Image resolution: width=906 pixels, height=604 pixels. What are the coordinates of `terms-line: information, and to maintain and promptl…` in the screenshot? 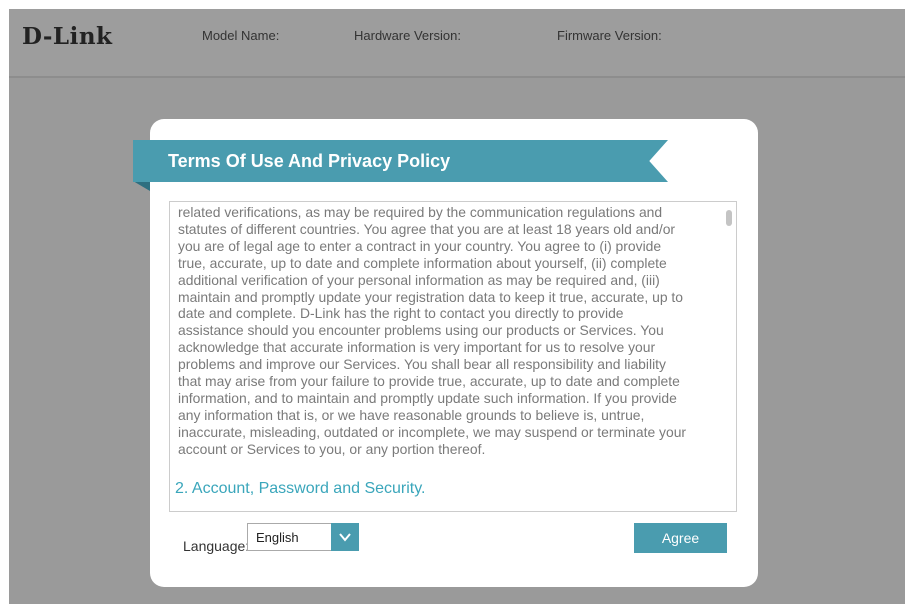 It's located at (427, 397).